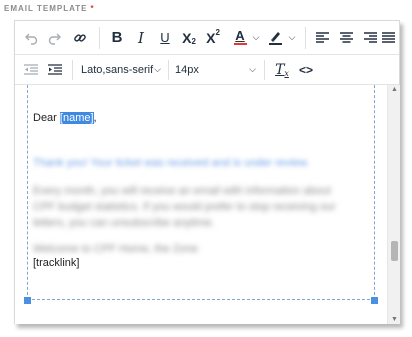  Describe the element at coordinates (394, 319) in the screenshot. I see `scroll-down-icon: ▼` at that location.